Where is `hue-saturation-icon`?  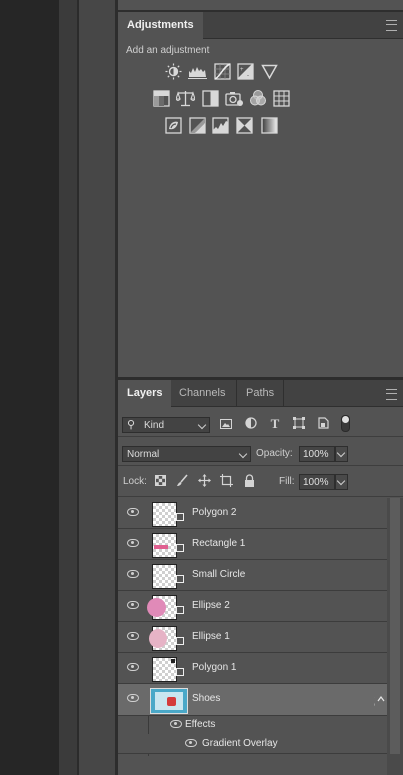 hue-saturation-icon is located at coordinates (161, 98).